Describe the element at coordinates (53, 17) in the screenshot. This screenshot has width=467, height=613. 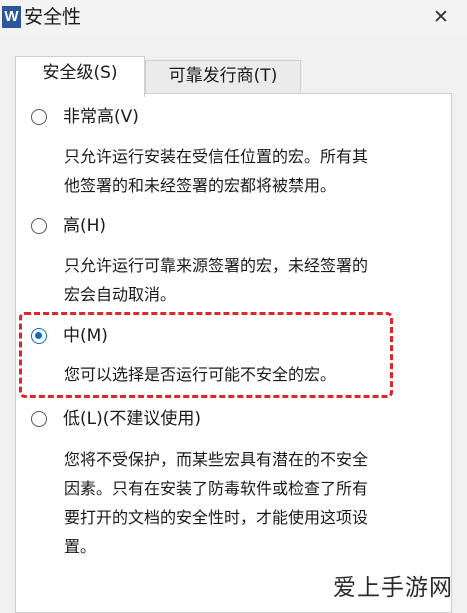
I see `window-title: 安全性` at that location.